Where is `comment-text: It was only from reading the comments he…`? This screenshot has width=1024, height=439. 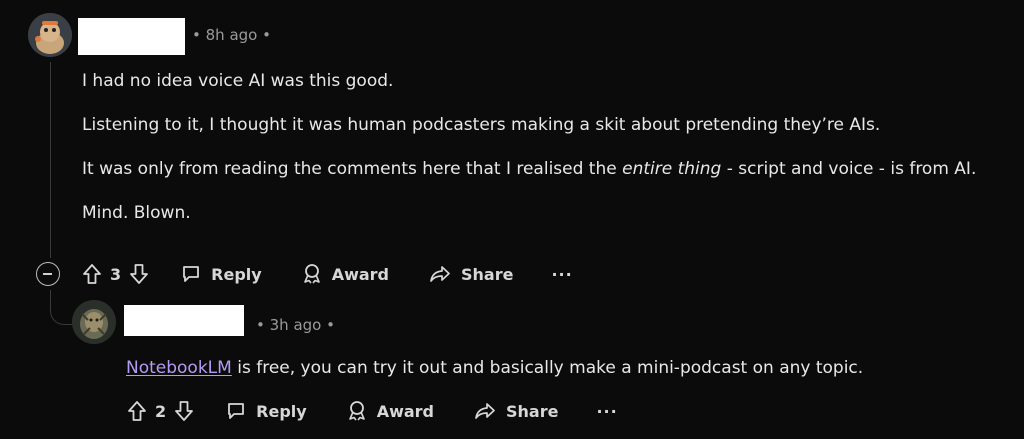
comment-text: It was only from reading the comments he… is located at coordinates (352, 169).